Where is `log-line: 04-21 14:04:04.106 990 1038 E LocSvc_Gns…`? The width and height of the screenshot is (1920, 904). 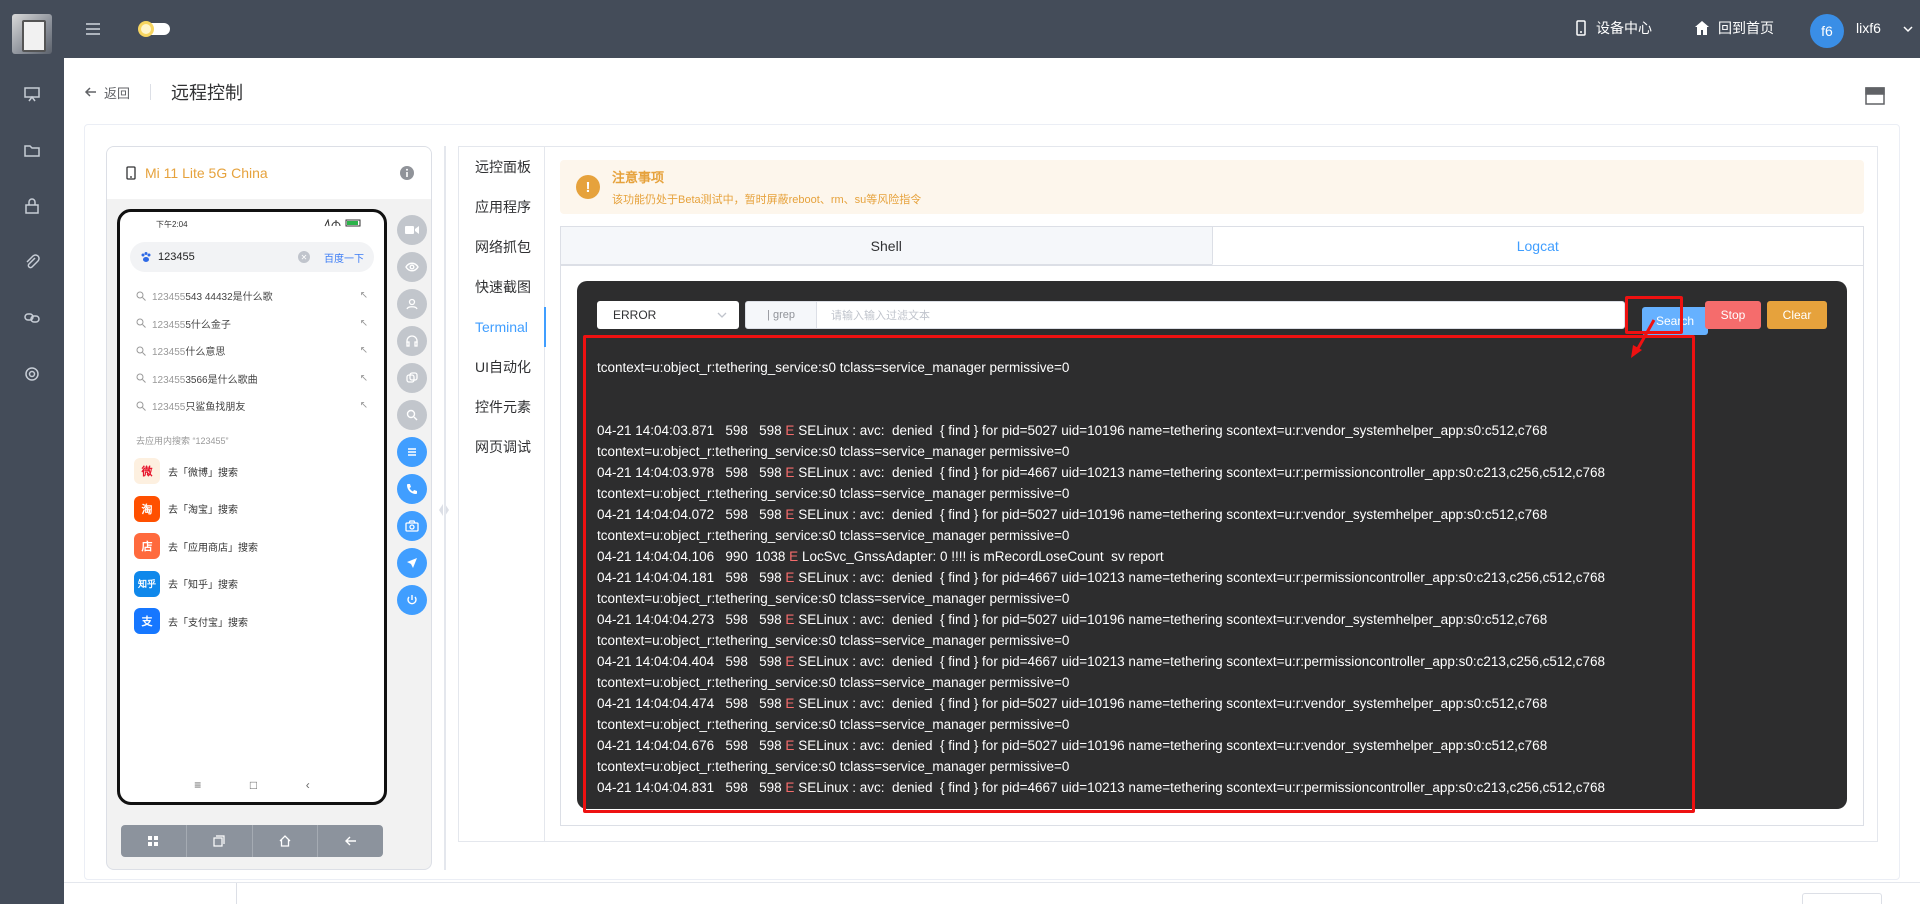
log-line: 04-21 14:04:04.106 990 1038 E LocSvc_Gns… is located at coordinates (1217, 556).